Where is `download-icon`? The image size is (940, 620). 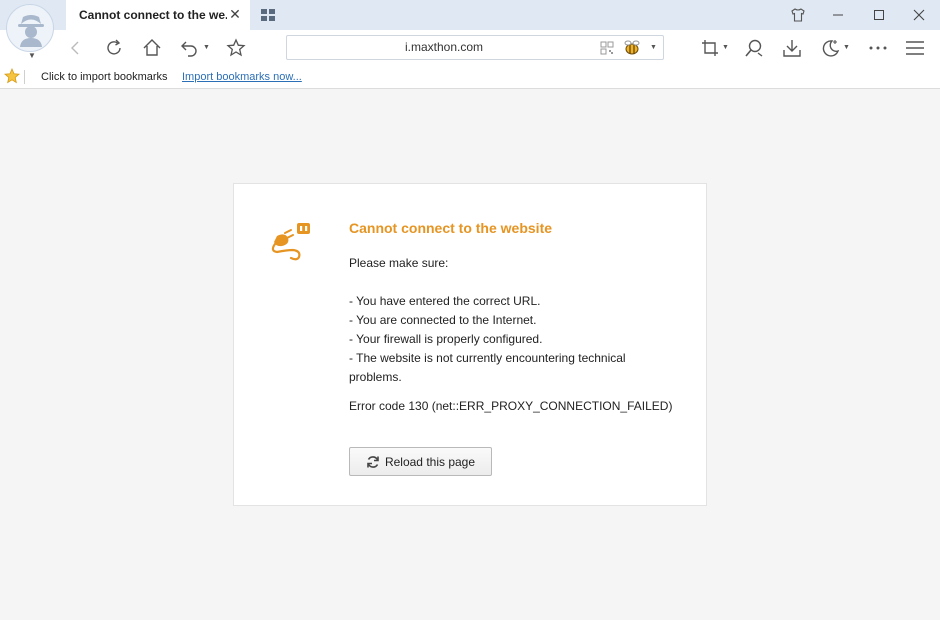
download-icon is located at coordinates (792, 48).